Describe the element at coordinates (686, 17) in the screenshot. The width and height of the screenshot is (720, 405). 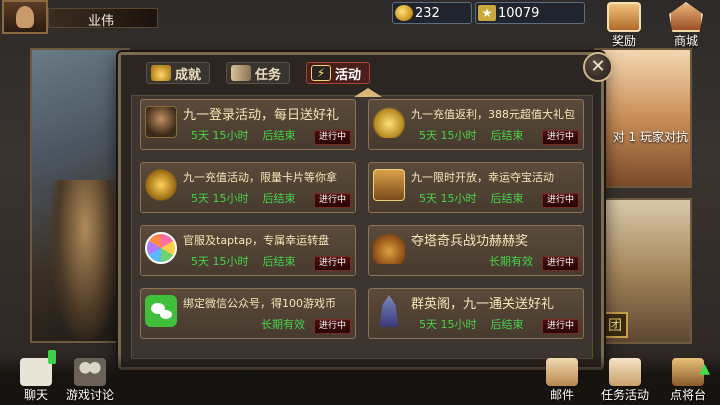
I see `mall-icon` at that location.